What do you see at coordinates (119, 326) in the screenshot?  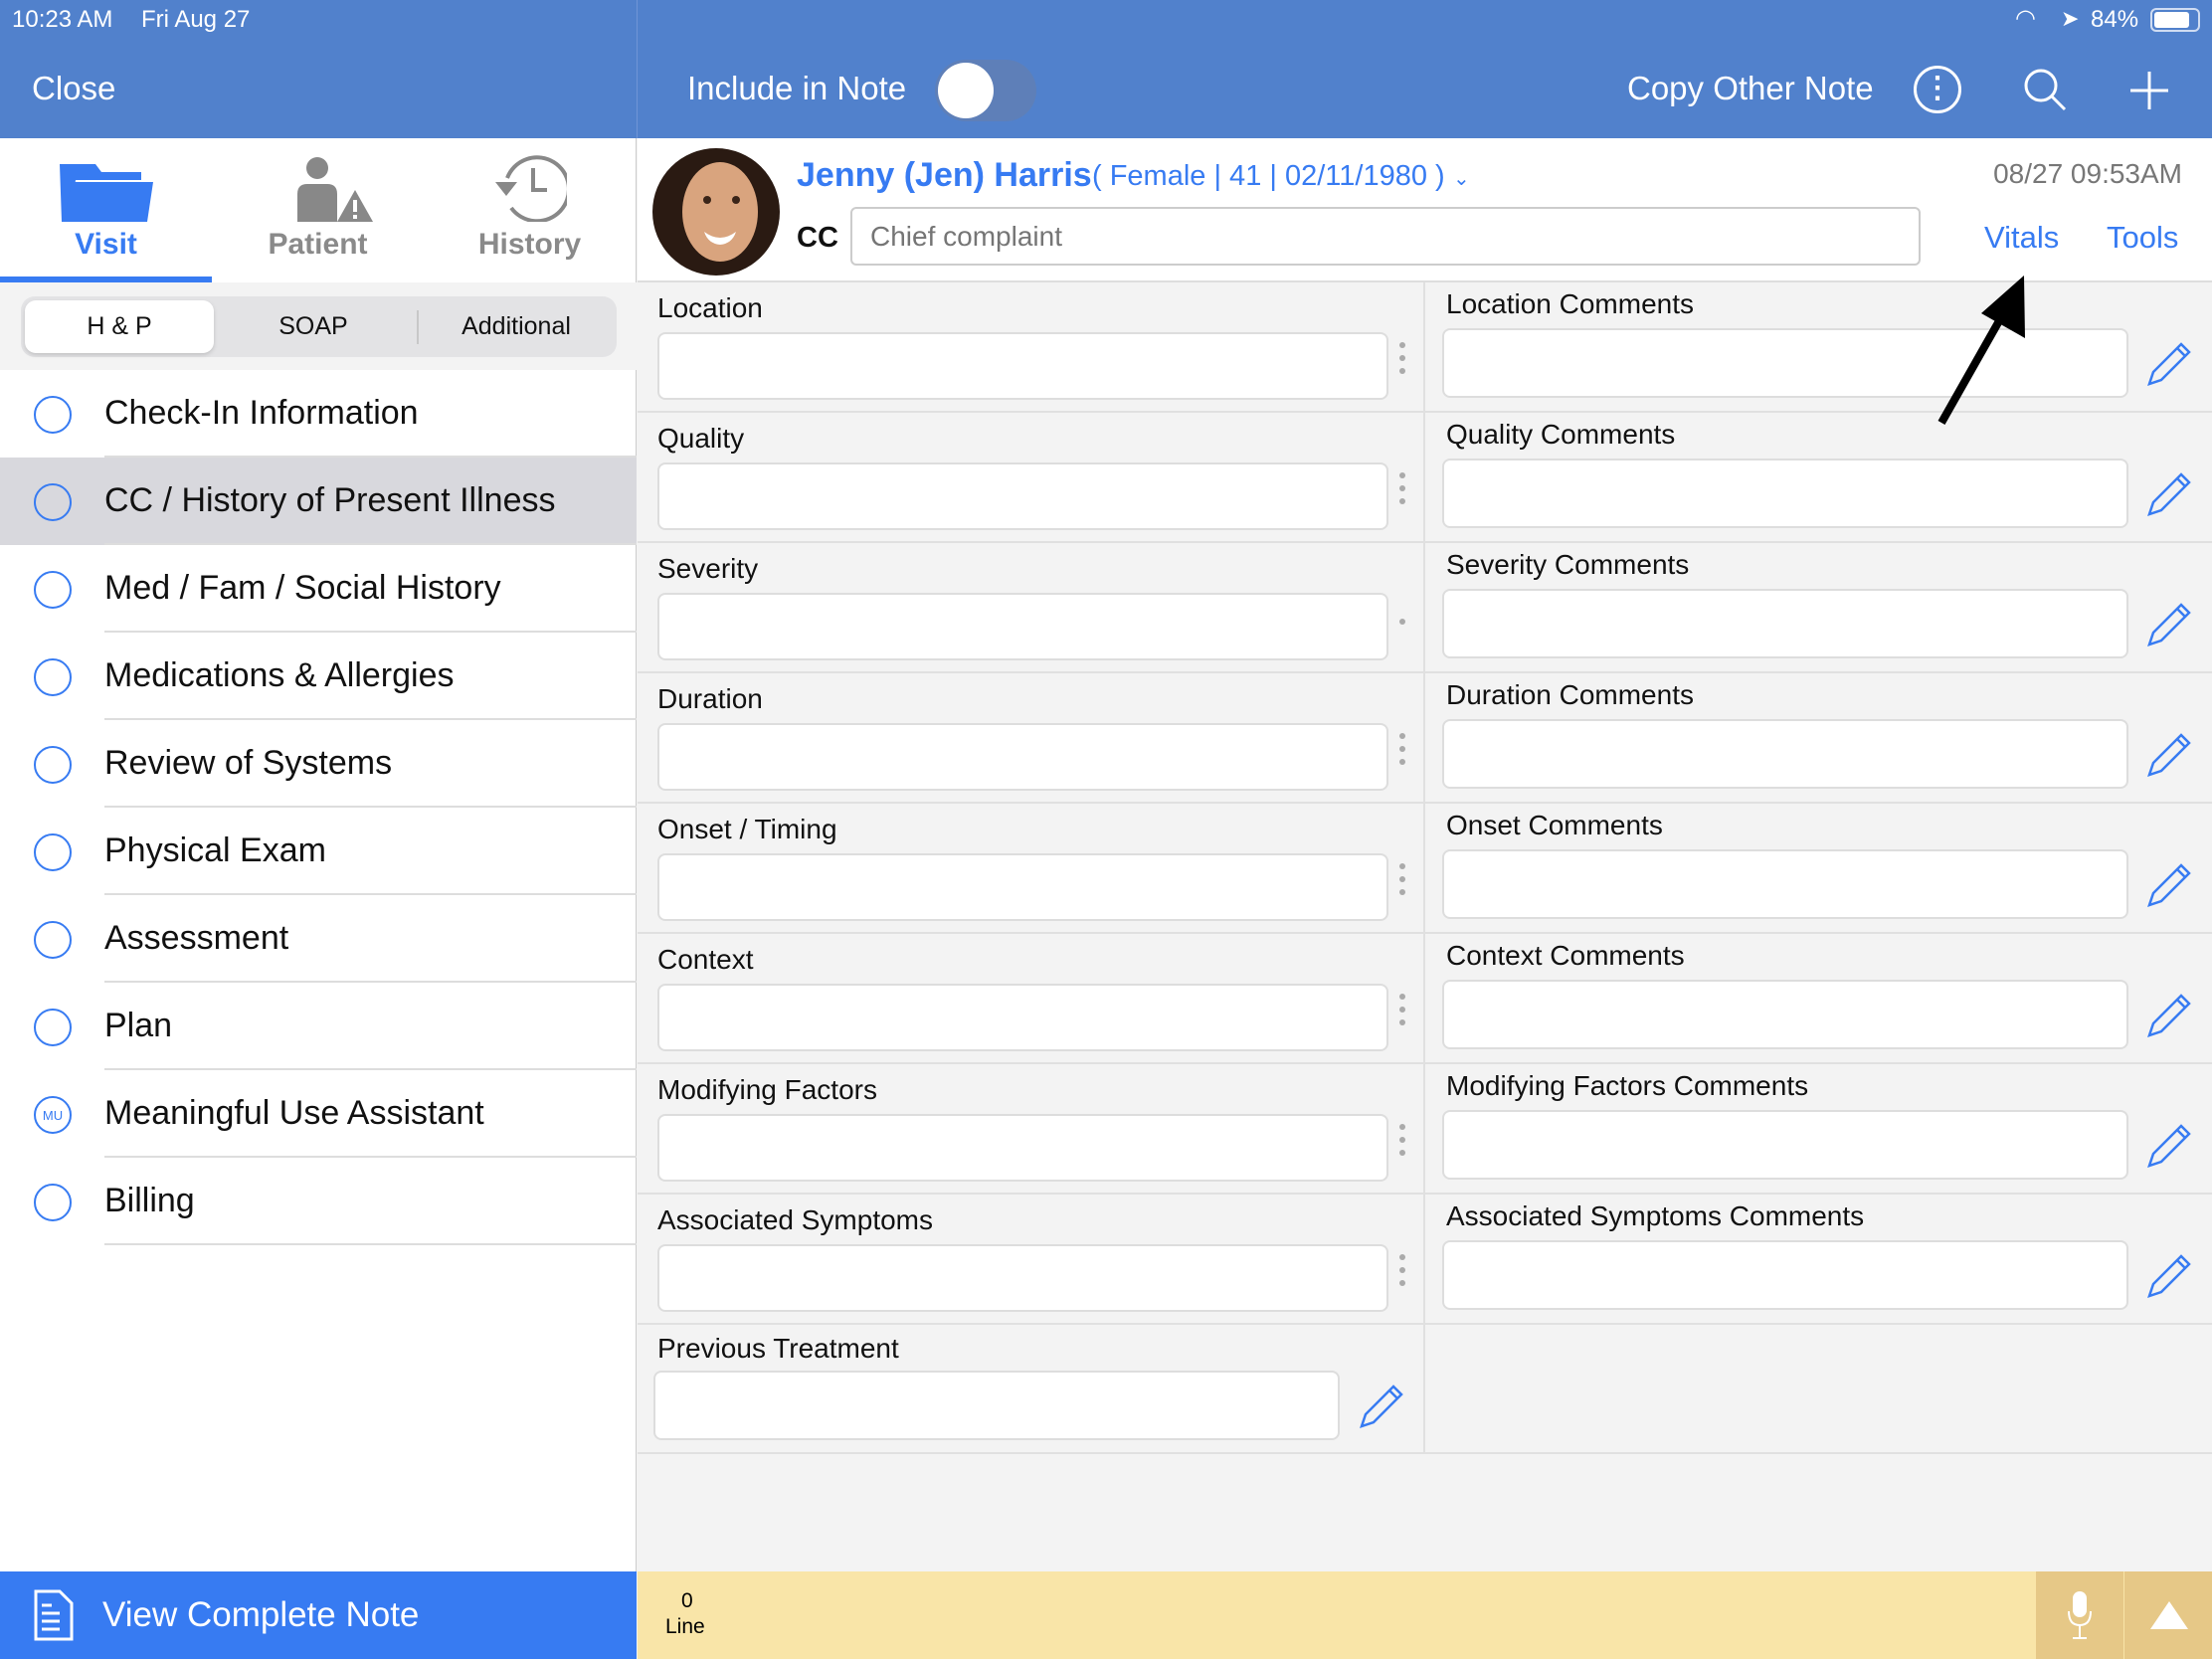 I see `segment-hp: H & P` at bounding box center [119, 326].